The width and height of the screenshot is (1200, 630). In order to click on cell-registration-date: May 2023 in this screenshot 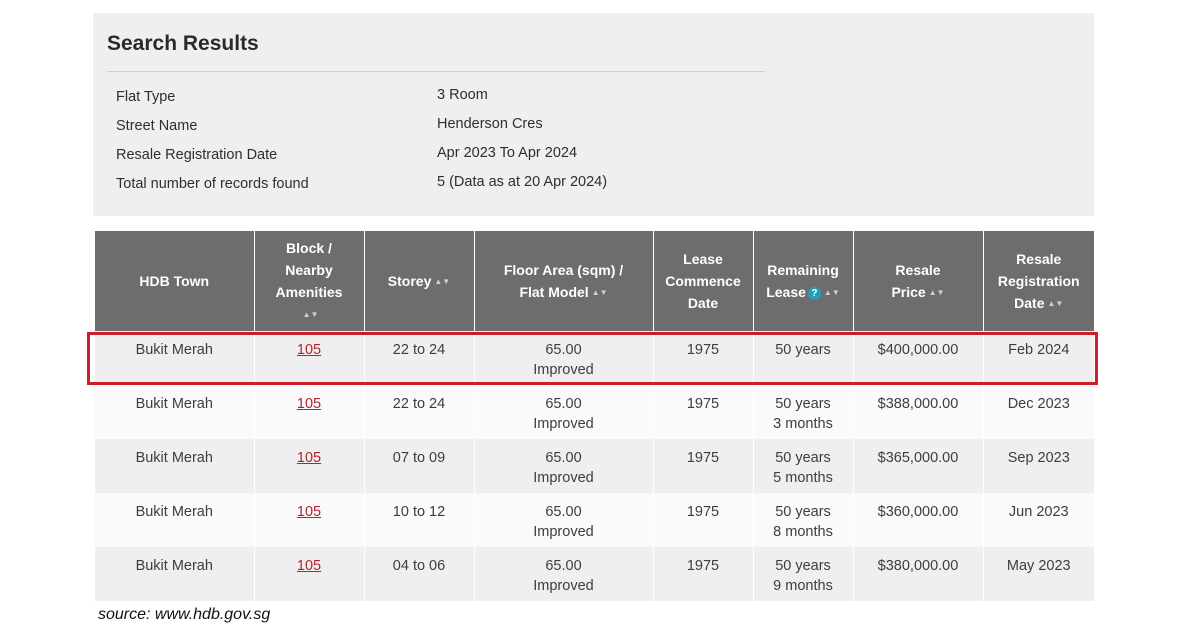, I will do `click(1038, 574)`.